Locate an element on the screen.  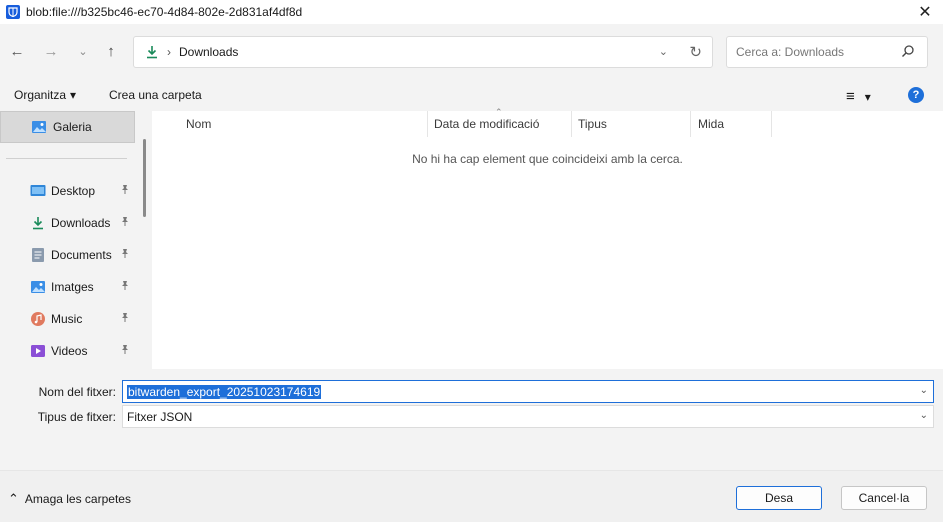
sidebar-item-downloads: Downloads is located at coordinates (85, 223).